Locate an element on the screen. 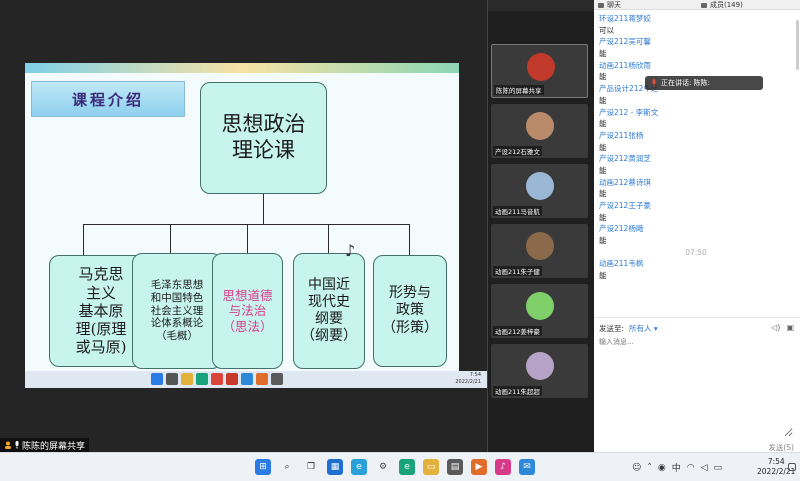 This screenshot has width=800, height=481. windows-icon is located at coordinates (157, 379).